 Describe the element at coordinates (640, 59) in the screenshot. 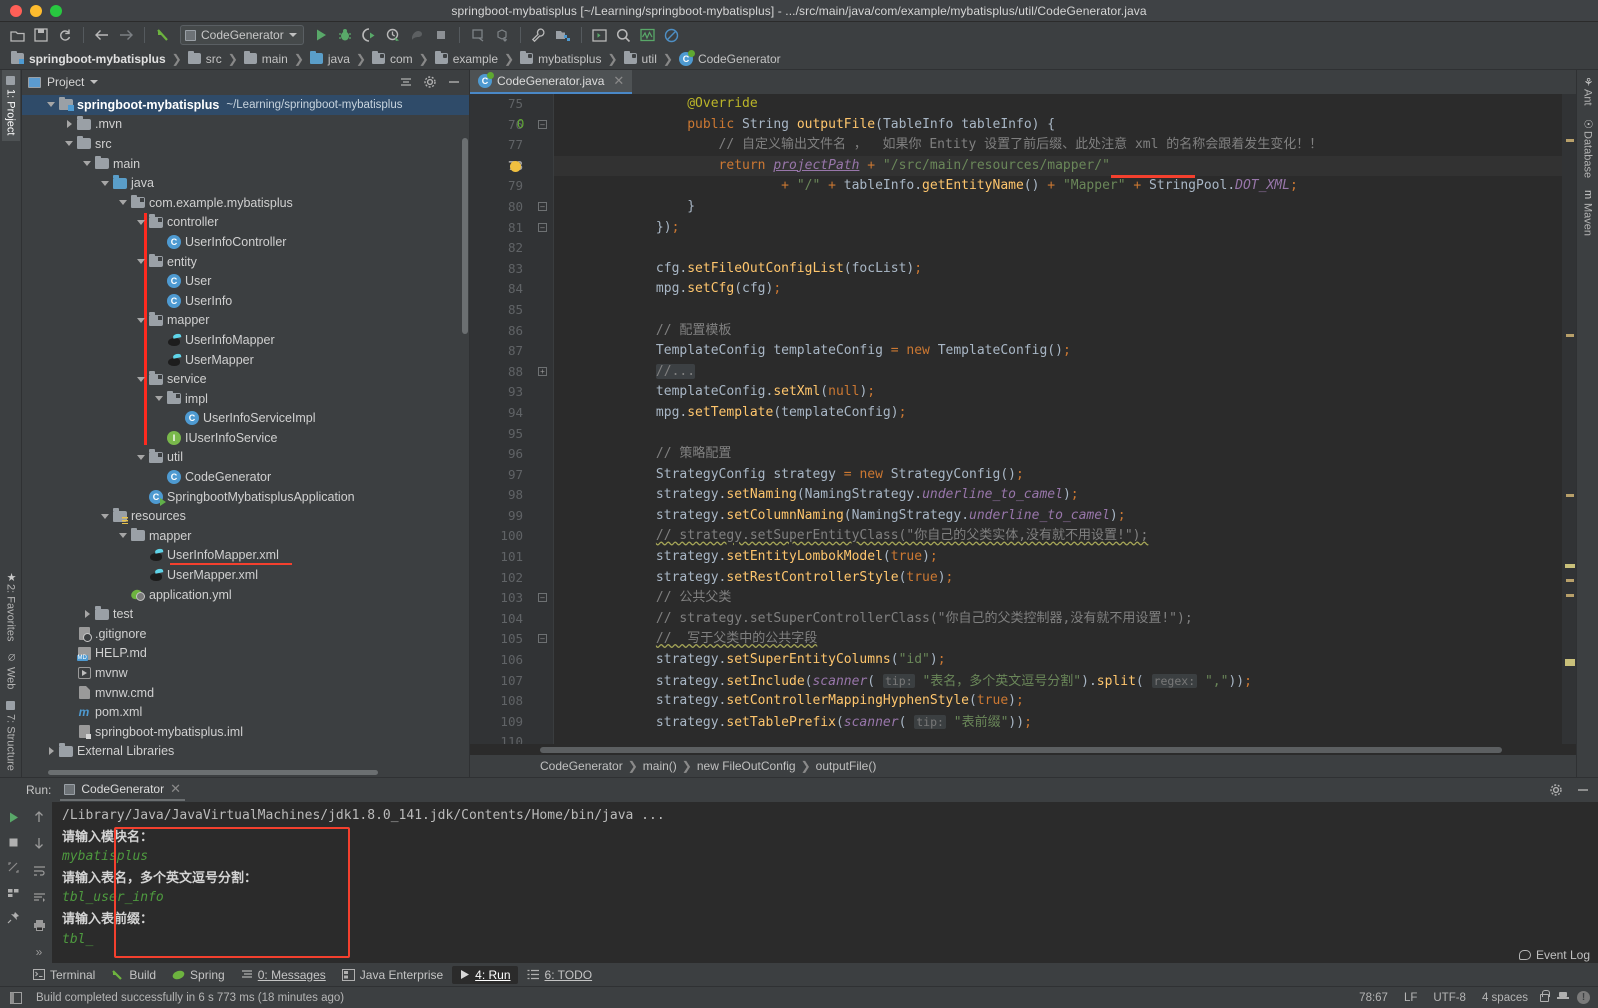

I see `breadcrumb-item-util: util` at that location.